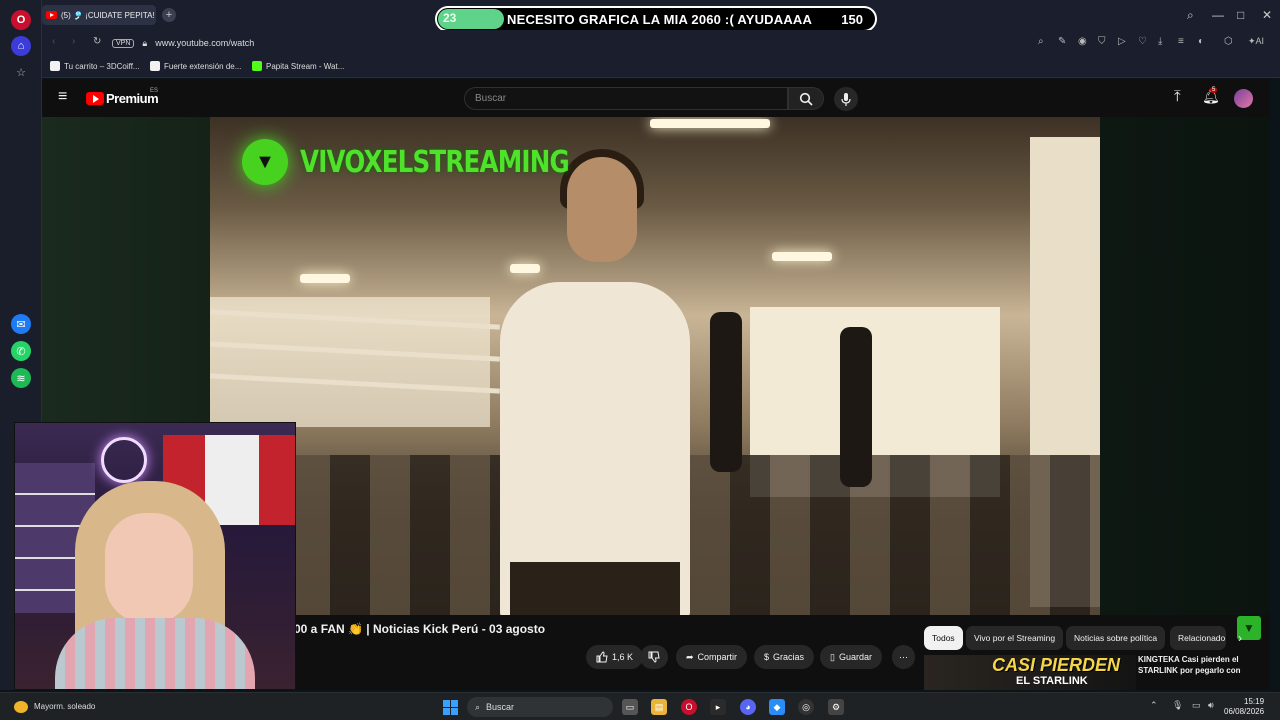  Describe the element at coordinates (21, 20) in the screenshot. I see `opera-logo-icon: O` at that location.